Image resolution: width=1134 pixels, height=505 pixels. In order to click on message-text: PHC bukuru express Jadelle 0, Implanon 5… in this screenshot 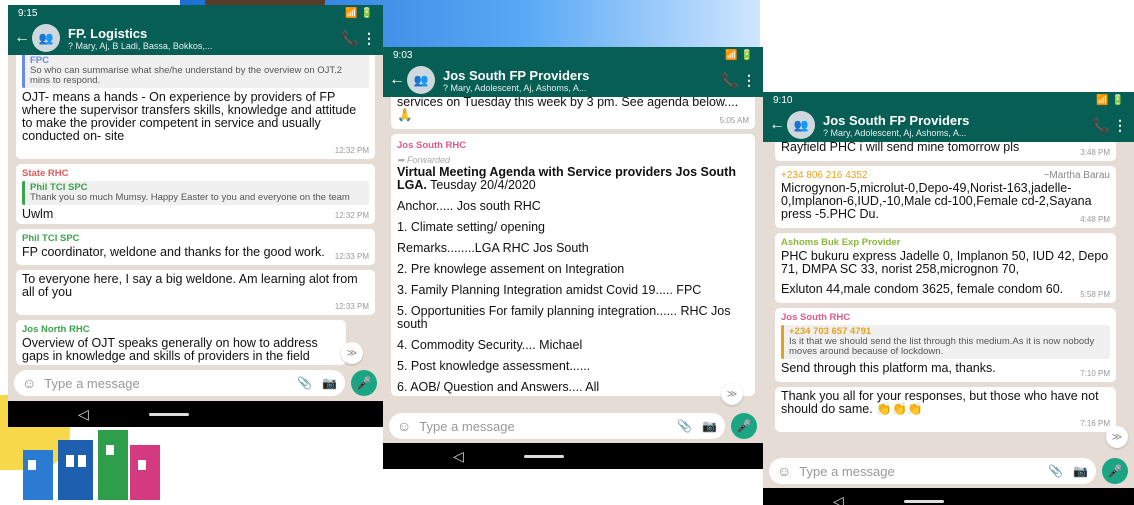, I will do `click(945, 262)`.